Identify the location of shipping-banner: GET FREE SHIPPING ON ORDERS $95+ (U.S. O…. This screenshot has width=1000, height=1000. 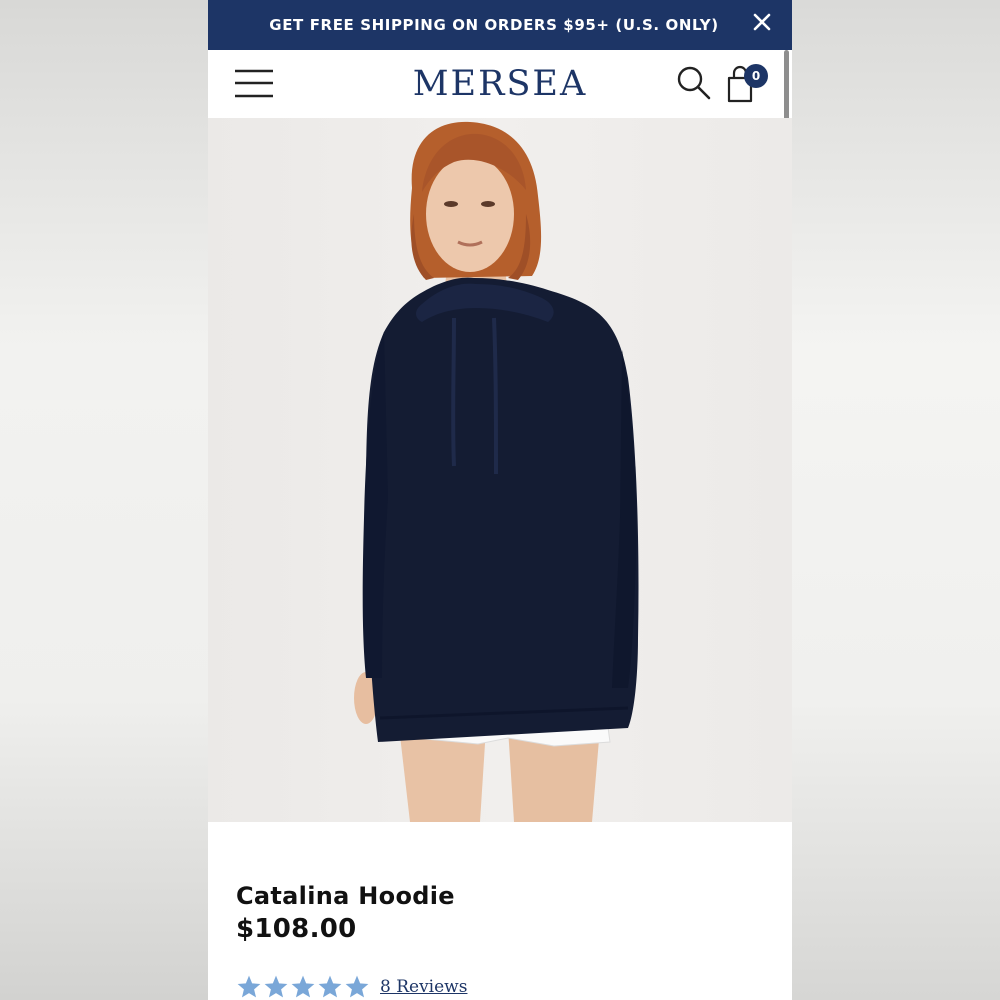
(500, 25).